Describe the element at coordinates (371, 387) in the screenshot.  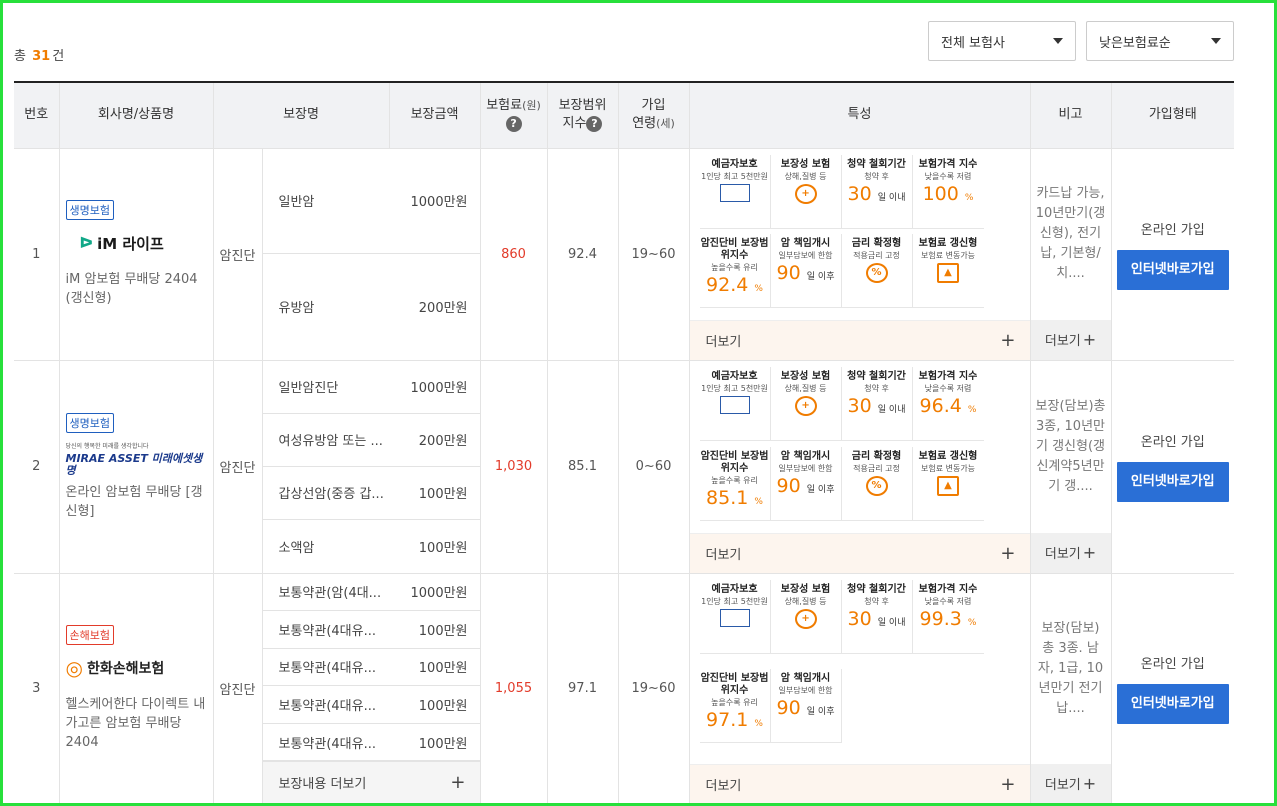
I see `coverage-row: 일반암진단 1000만원` at that location.